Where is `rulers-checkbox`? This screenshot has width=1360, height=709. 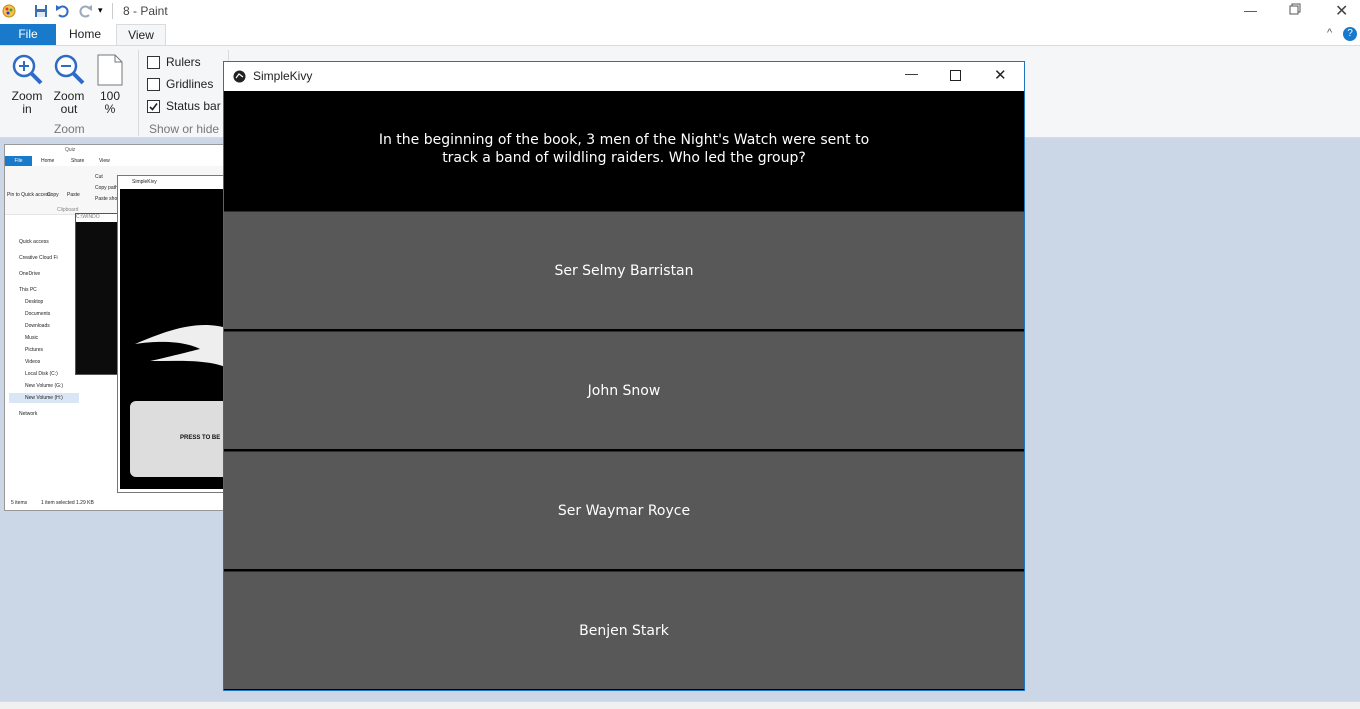
rulers-checkbox is located at coordinates (153, 62).